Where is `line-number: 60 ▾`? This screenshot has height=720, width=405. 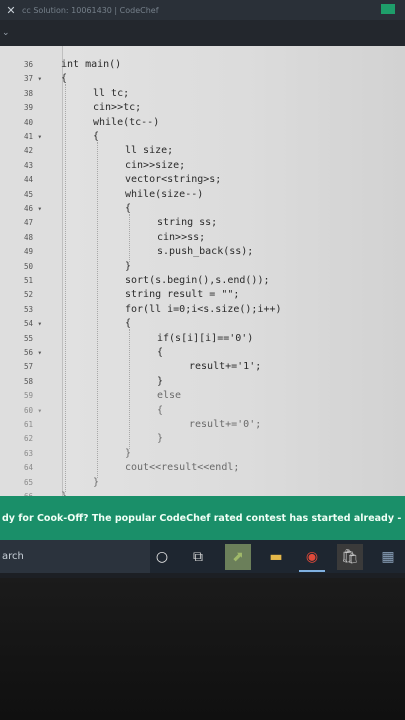 line-number: 60 ▾ is located at coordinates (33, 410).